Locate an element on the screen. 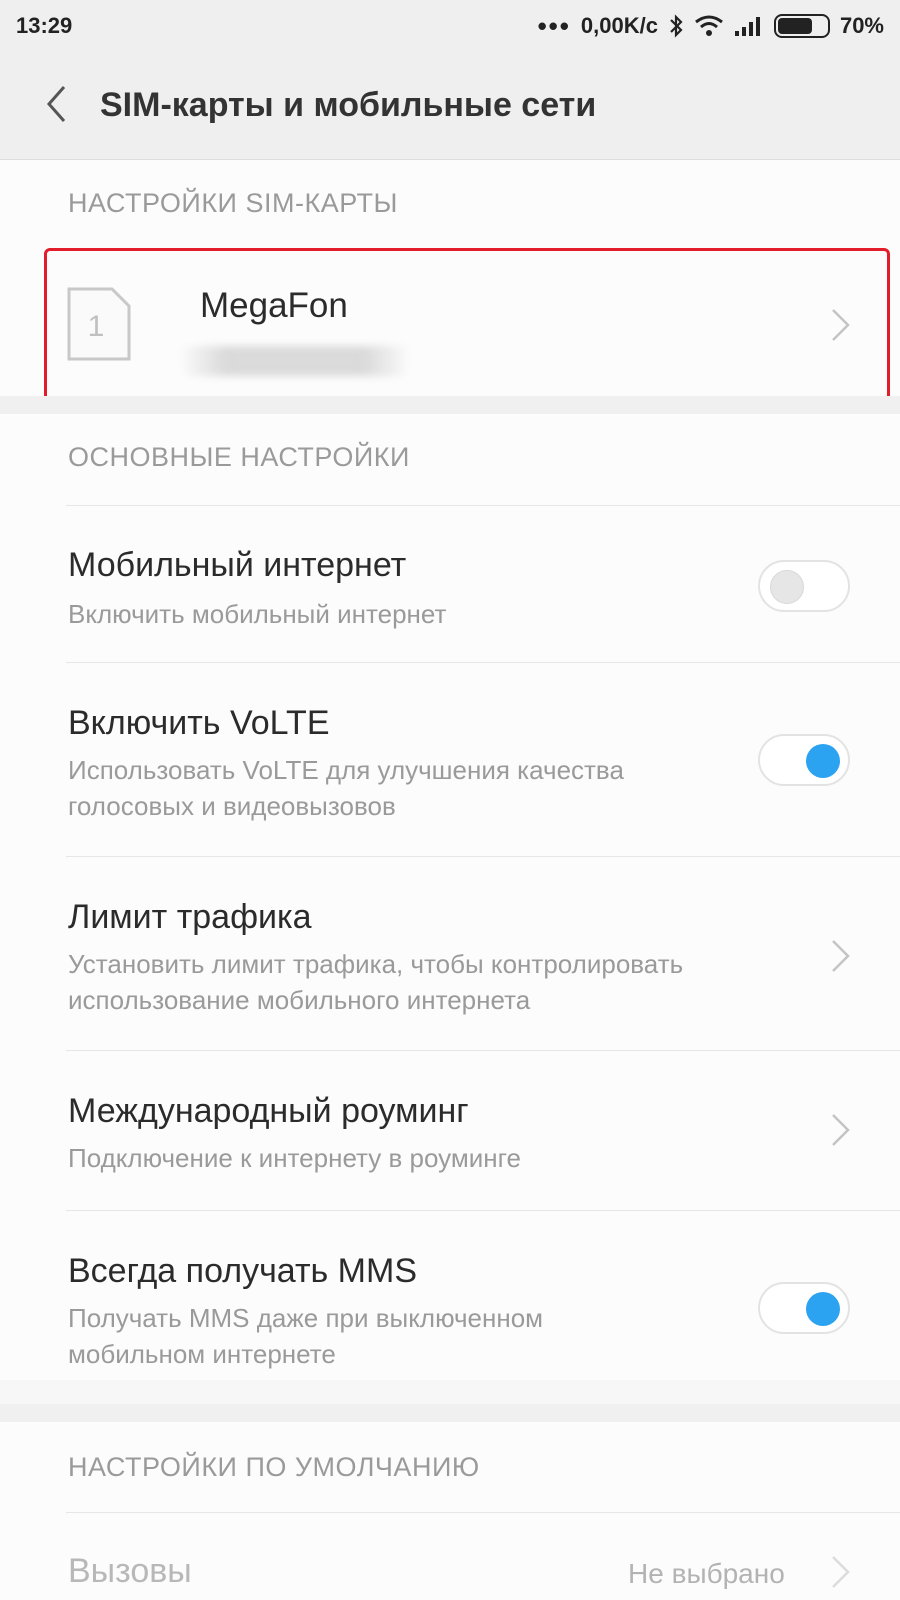 Image resolution: width=900 pixels, height=1600 pixels. battery-percent: 70% is located at coordinates (861, 25).